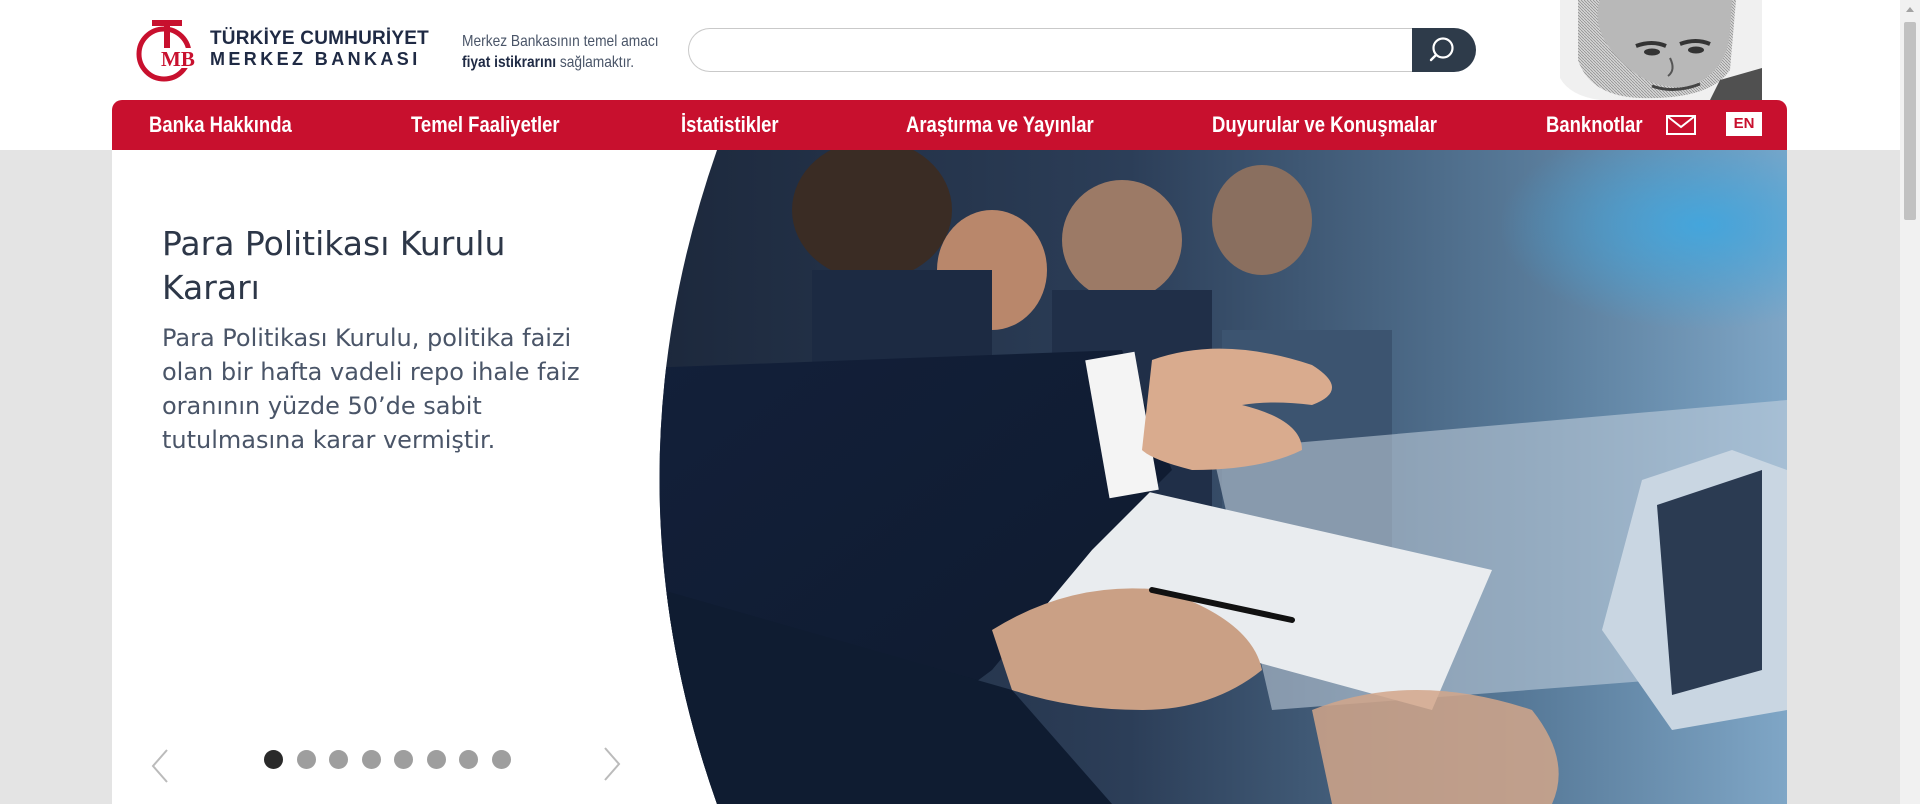  What do you see at coordinates (178, 59) in the screenshot?
I see `svg-text: MB` at bounding box center [178, 59].